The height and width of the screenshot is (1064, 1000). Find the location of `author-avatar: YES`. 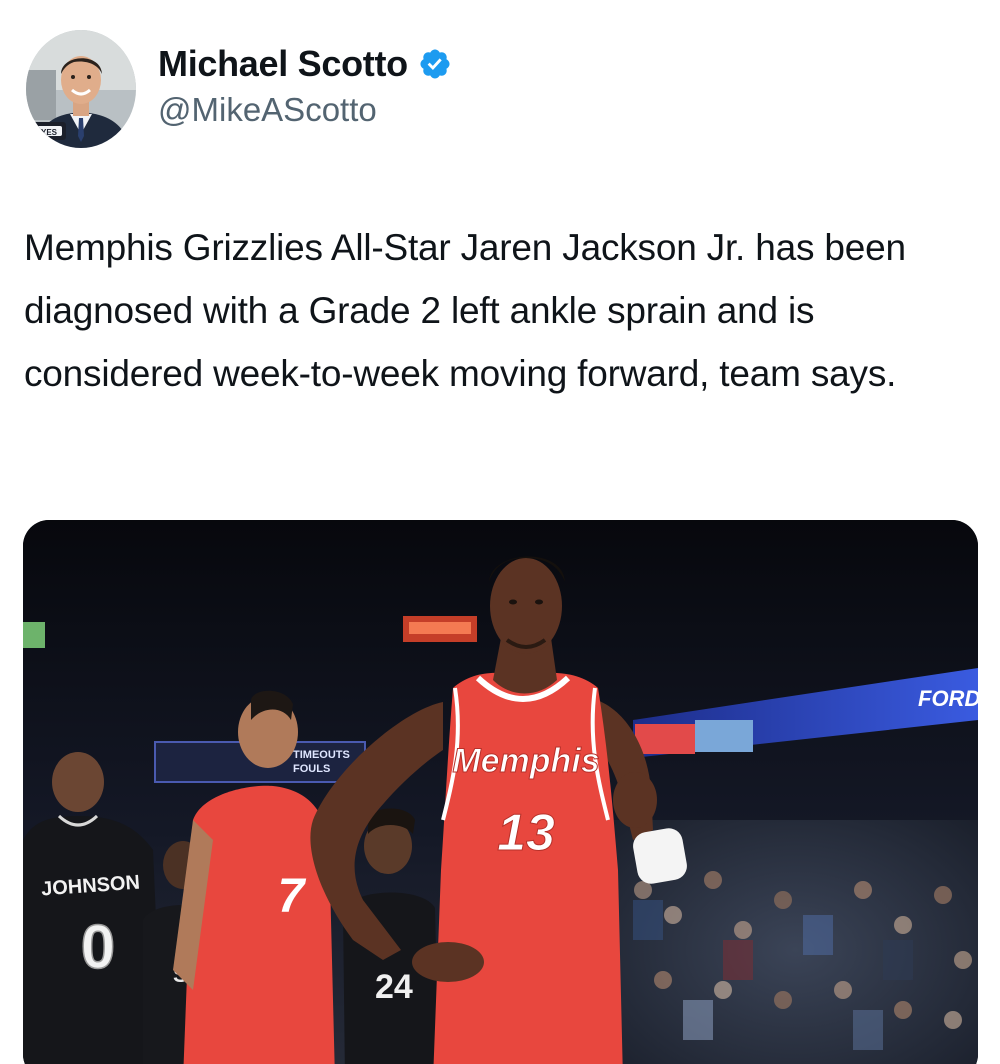

author-avatar: YES is located at coordinates (81, 89).